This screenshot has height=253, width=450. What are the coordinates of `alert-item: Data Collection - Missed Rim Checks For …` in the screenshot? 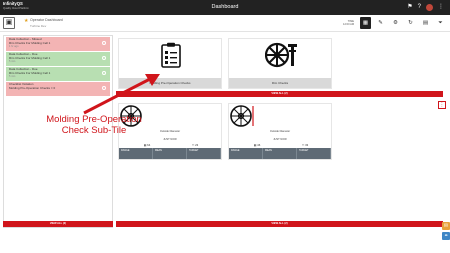 It's located at (58, 44).